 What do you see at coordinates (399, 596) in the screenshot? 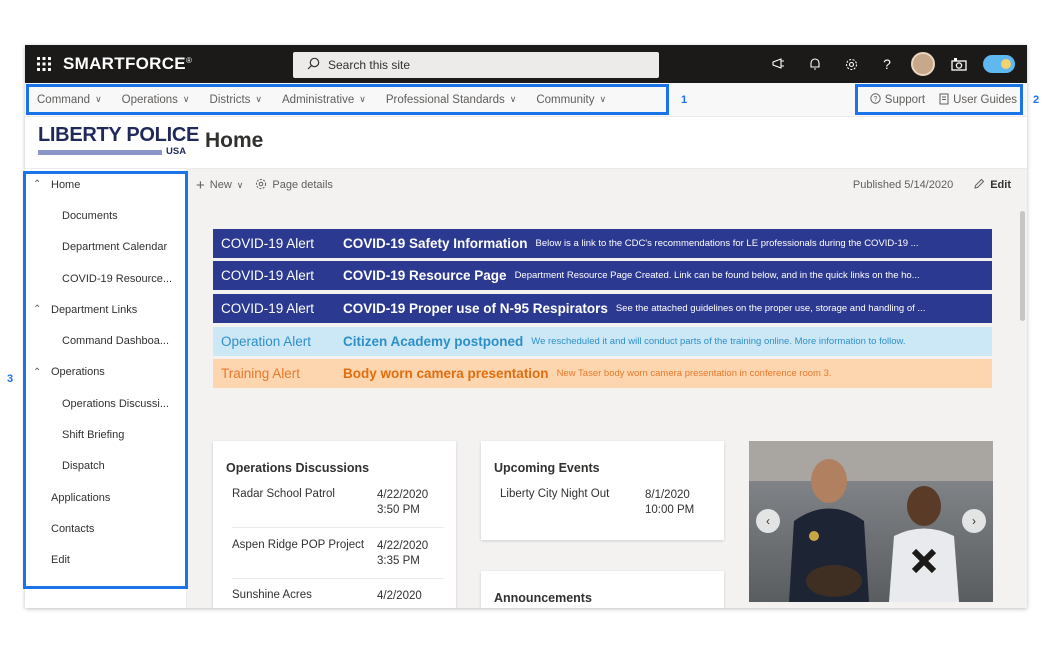
I see `item-date: 4/2/2020` at bounding box center [399, 596].